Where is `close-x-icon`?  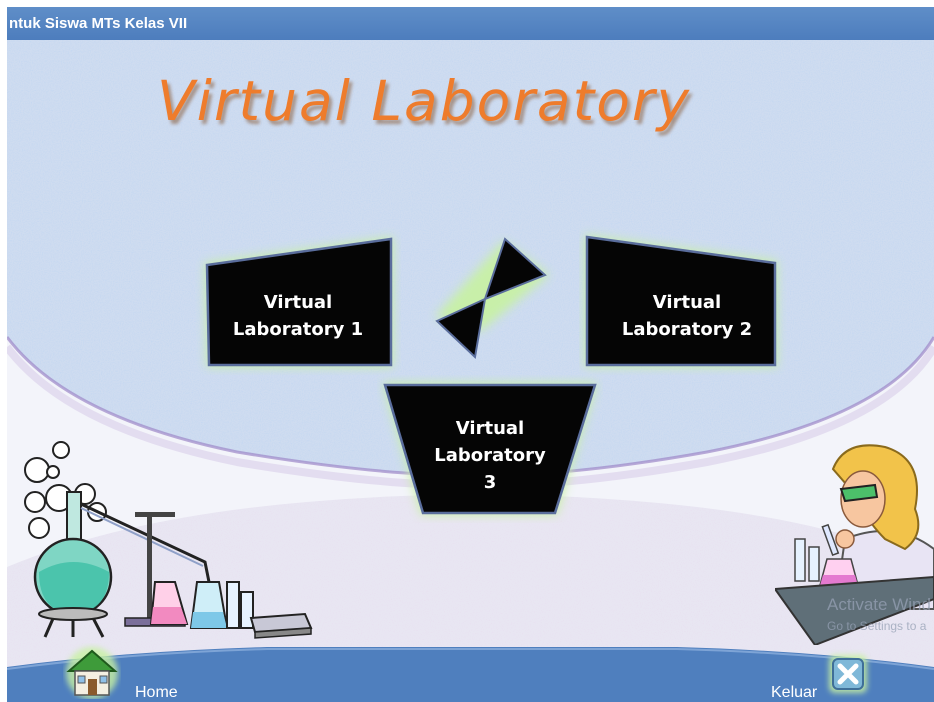 close-x-icon is located at coordinates (848, 674).